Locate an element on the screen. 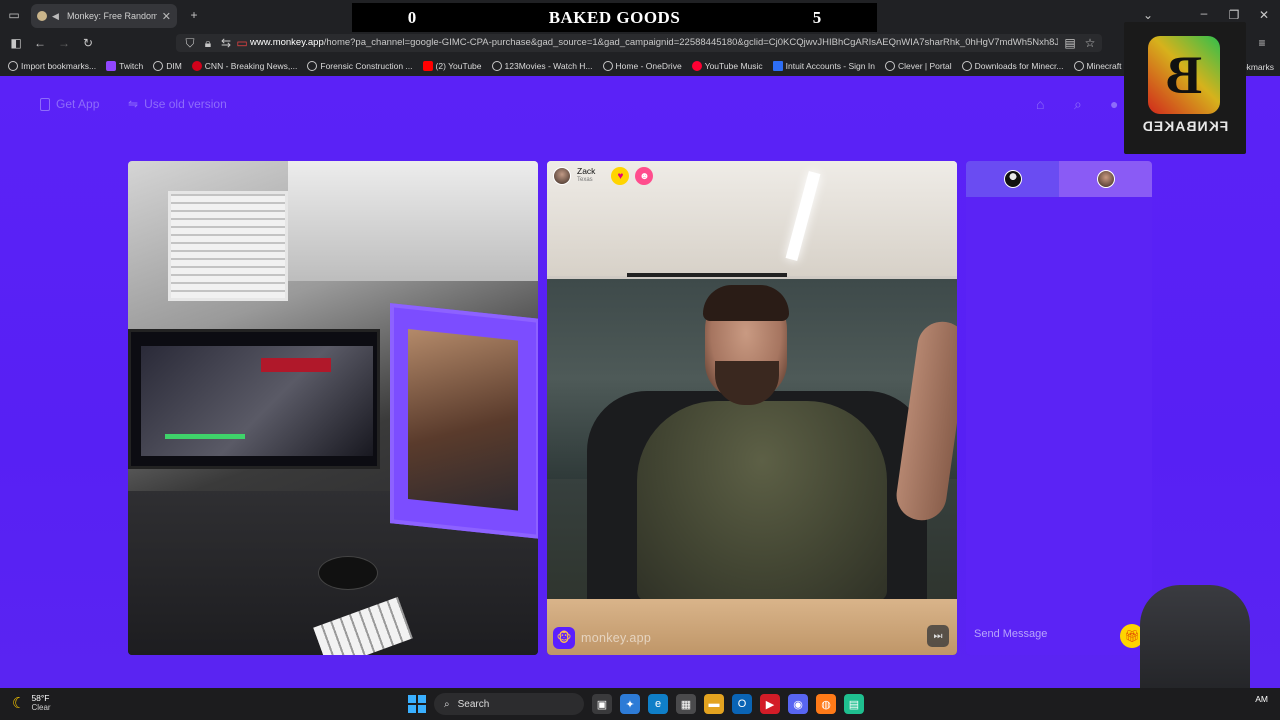 The width and height of the screenshot is (1280, 720). weather-condition: Clear is located at coordinates (41, 707).